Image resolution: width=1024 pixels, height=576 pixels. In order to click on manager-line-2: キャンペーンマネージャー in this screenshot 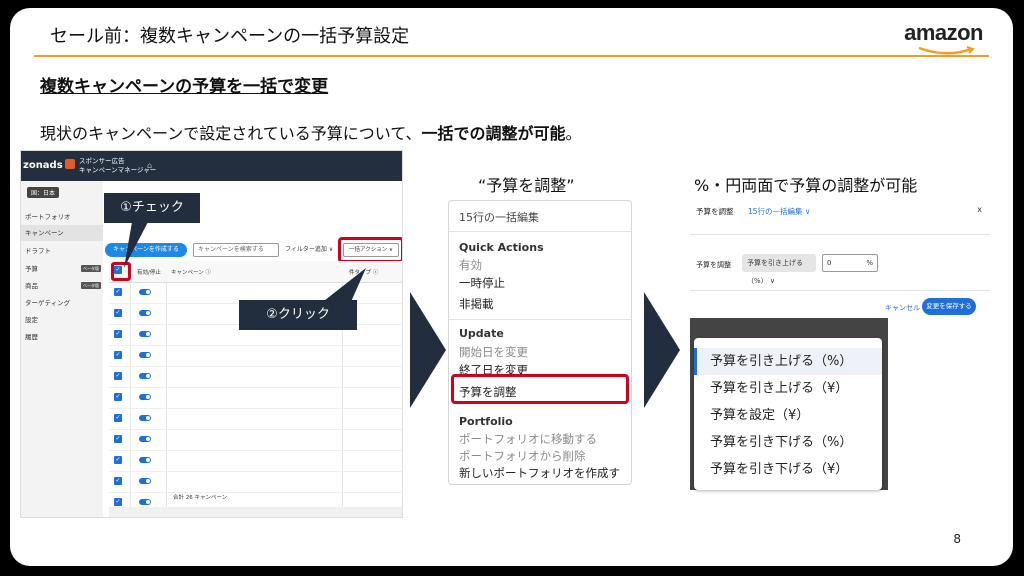, I will do `click(118, 170)`.